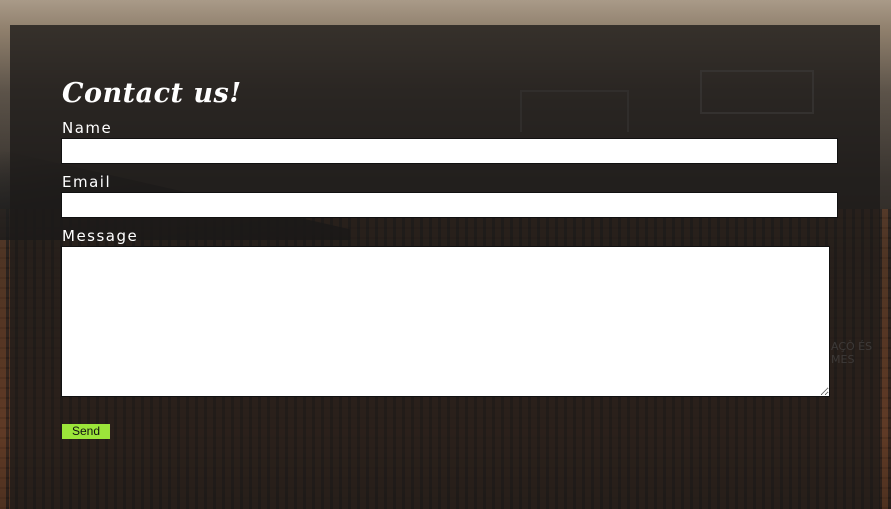 The image size is (891, 509). I want to click on send-button: Send, so click(86, 431).